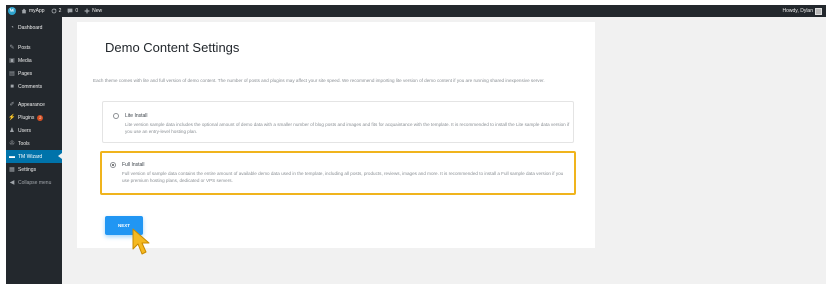 The height and width of the screenshot is (284, 832). I want to click on sidebar-item-label: Plugins, so click(26, 117).